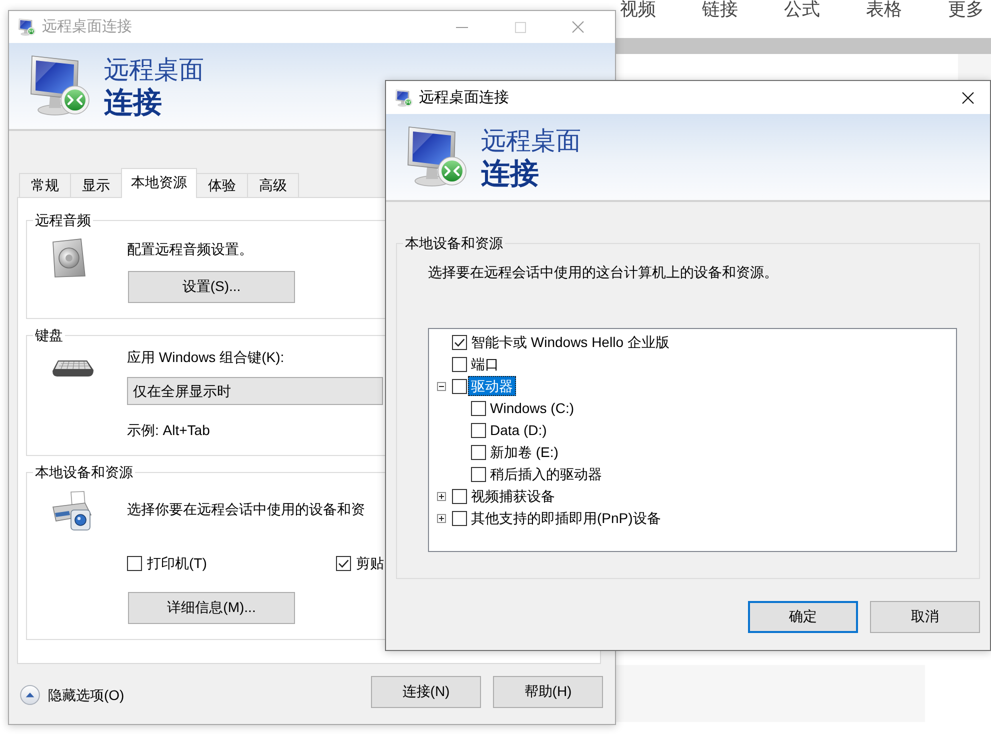  What do you see at coordinates (426, 692) in the screenshot?
I see `dialog-button: 连接(N)` at bounding box center [426, 692].